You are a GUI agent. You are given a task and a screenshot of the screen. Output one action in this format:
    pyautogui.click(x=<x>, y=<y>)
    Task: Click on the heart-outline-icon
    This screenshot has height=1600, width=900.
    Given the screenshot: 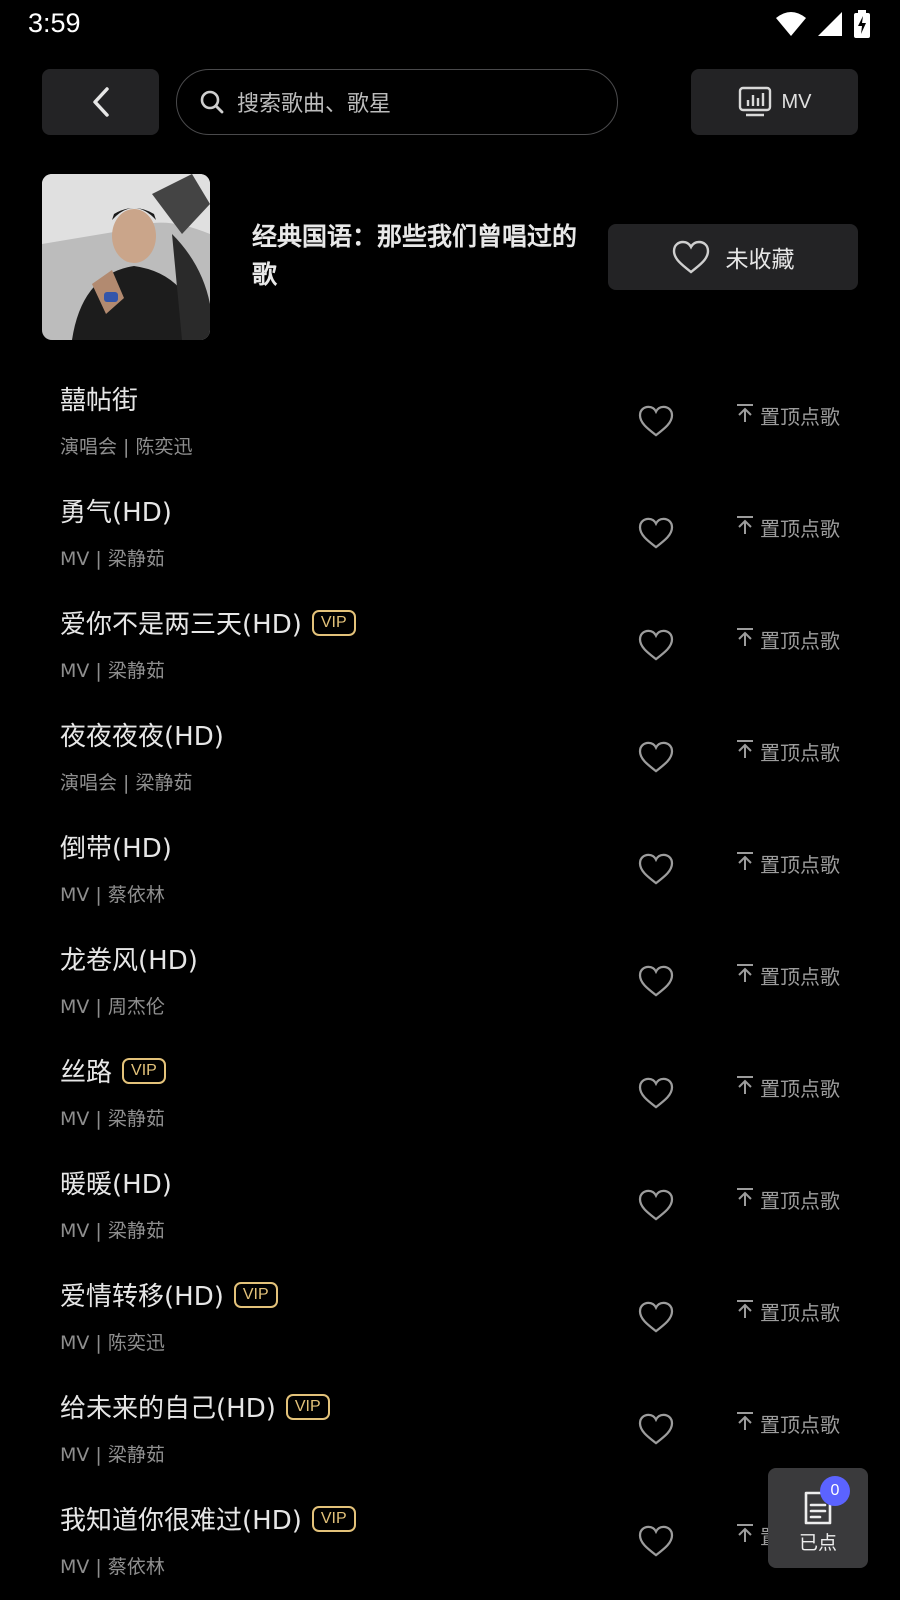 What is the action you would take?
    pyautogui.click(x=690, y=257)
    